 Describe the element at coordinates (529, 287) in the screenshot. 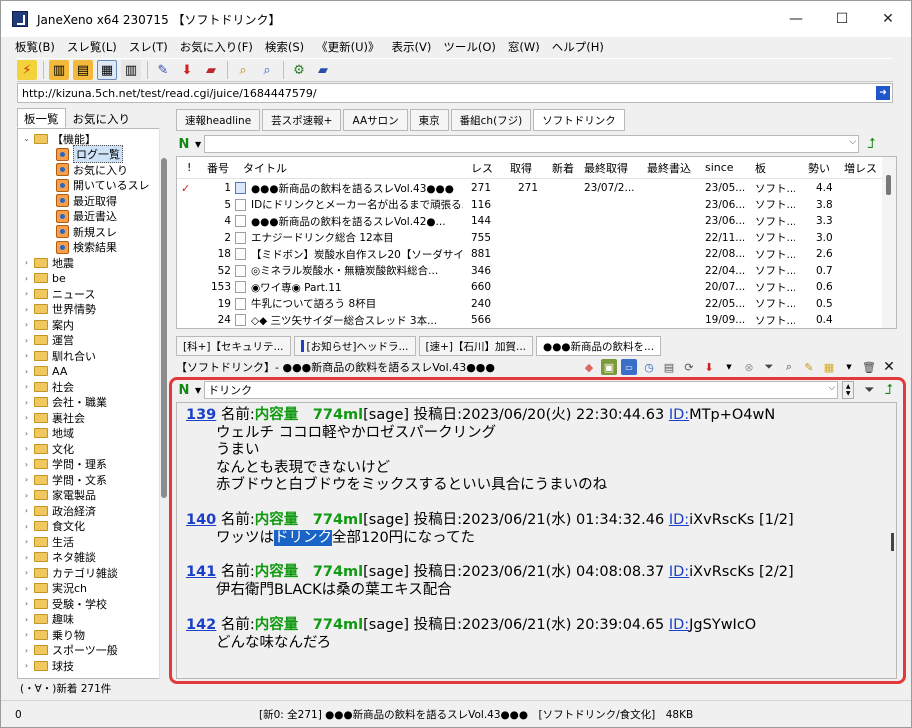

I see `thread-row: 153 ◉ワイ専◉ Part.11 660 20/07... ソフト... 0.6` at that location.